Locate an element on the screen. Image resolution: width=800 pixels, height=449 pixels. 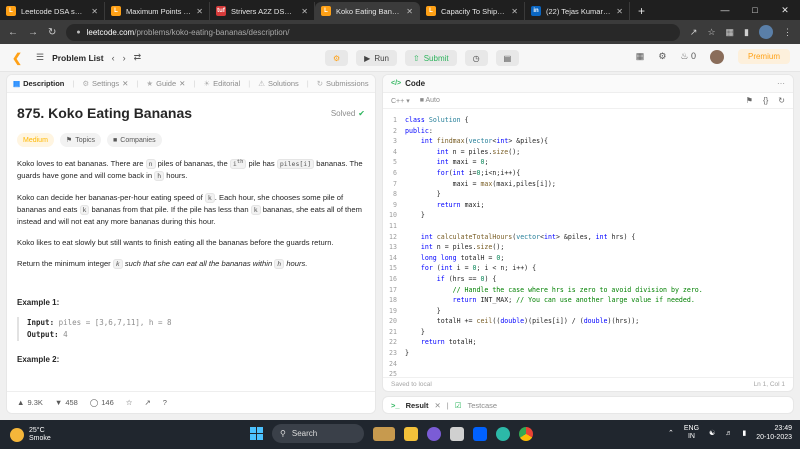
language-select: C++ ▾ is located at coordinates (400, 101).